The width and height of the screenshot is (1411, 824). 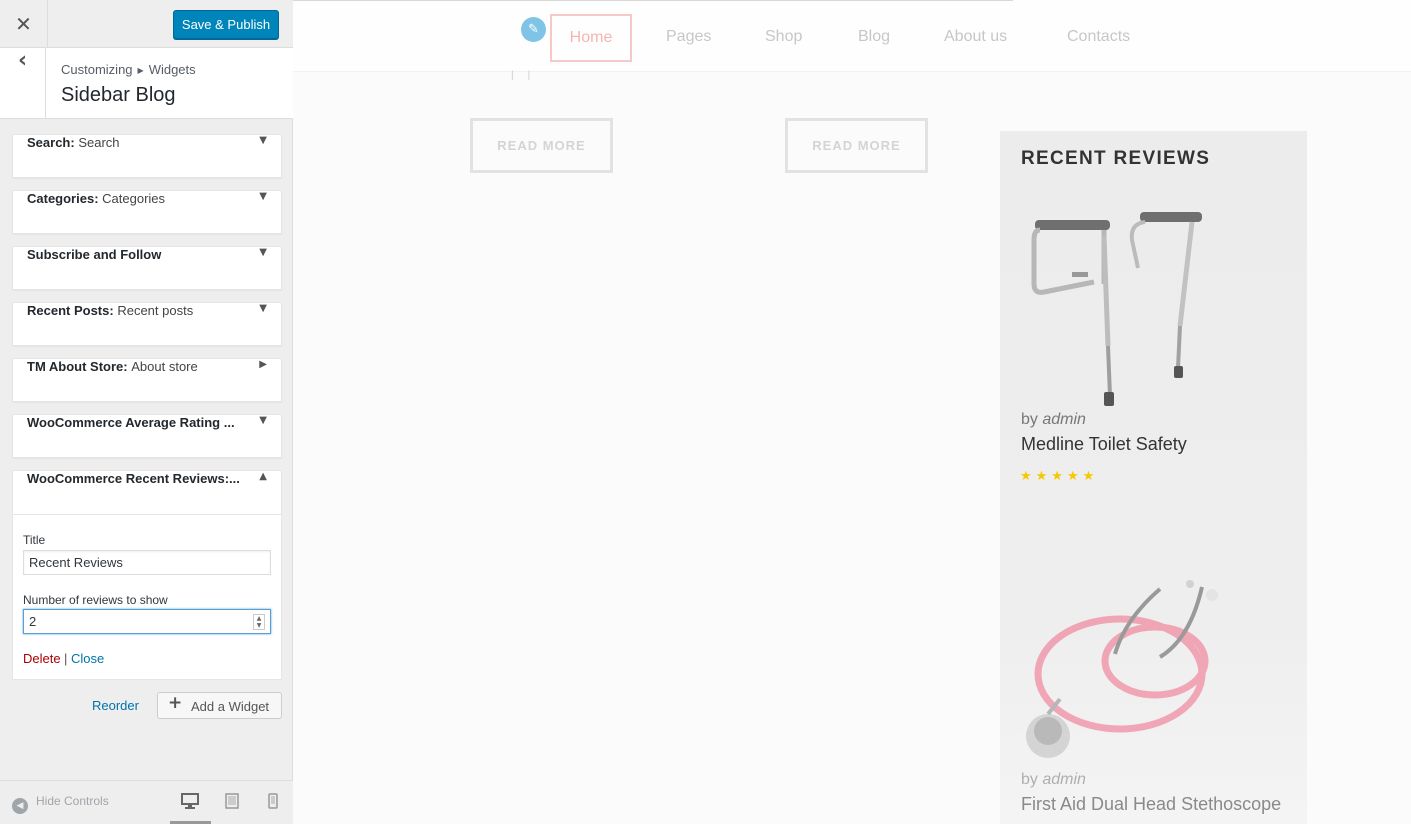 I want to click on add-widget-button: + Add a Widget, so click(x=219, y=705).